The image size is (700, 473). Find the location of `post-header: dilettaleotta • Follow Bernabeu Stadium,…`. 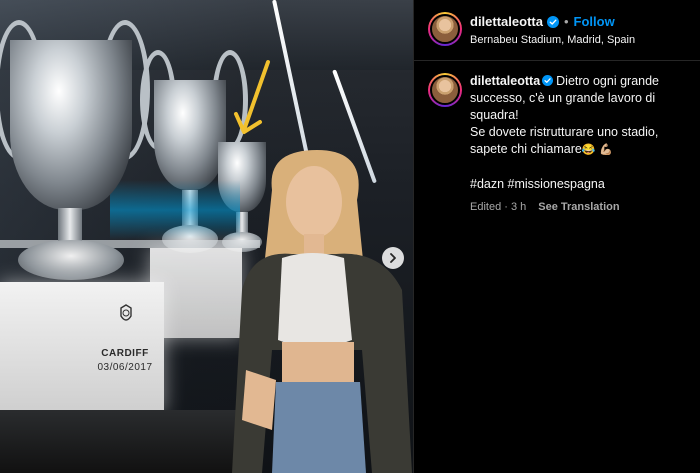

post-header: dilettaleotta • Follow Bernabeu Stadium,… is located at coordinates (557, 30).